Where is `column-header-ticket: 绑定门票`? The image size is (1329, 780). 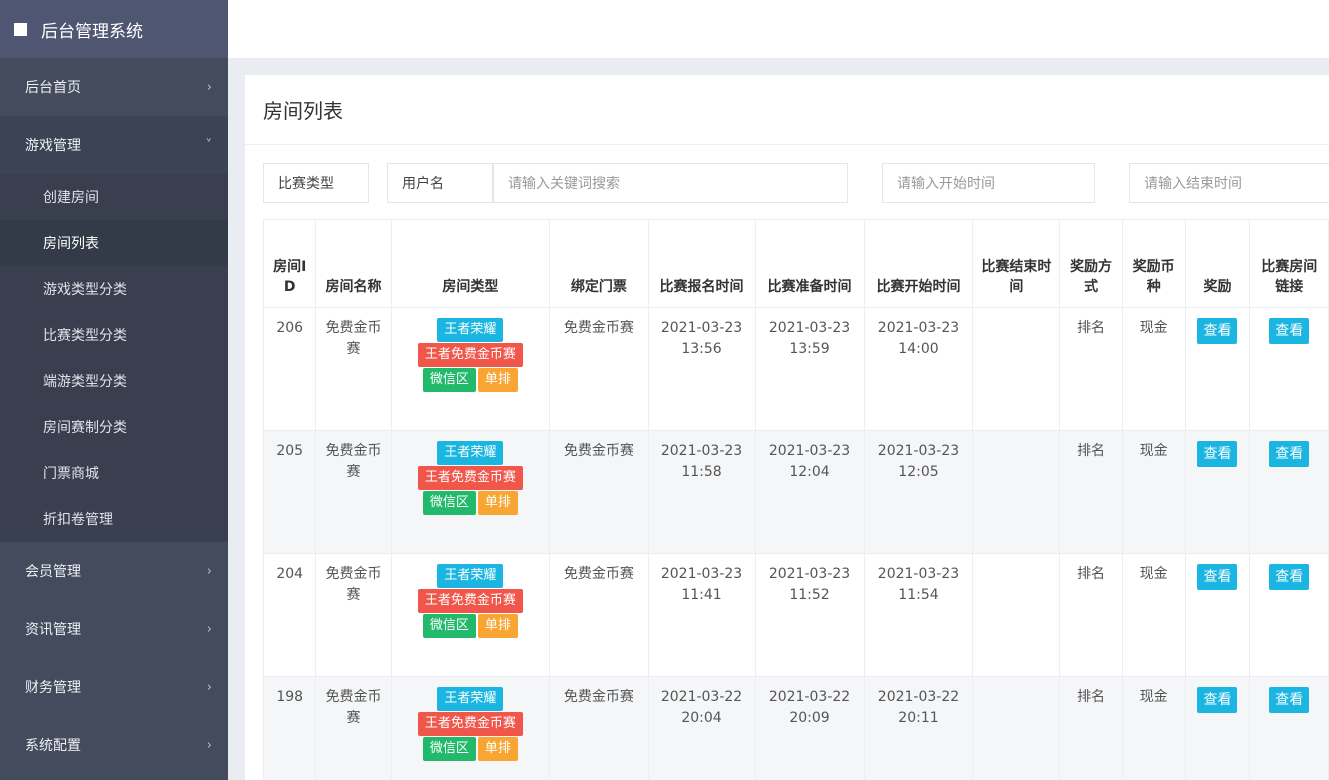
column-header-ticket: 绑定门票 is located at coordinates (599, 263).